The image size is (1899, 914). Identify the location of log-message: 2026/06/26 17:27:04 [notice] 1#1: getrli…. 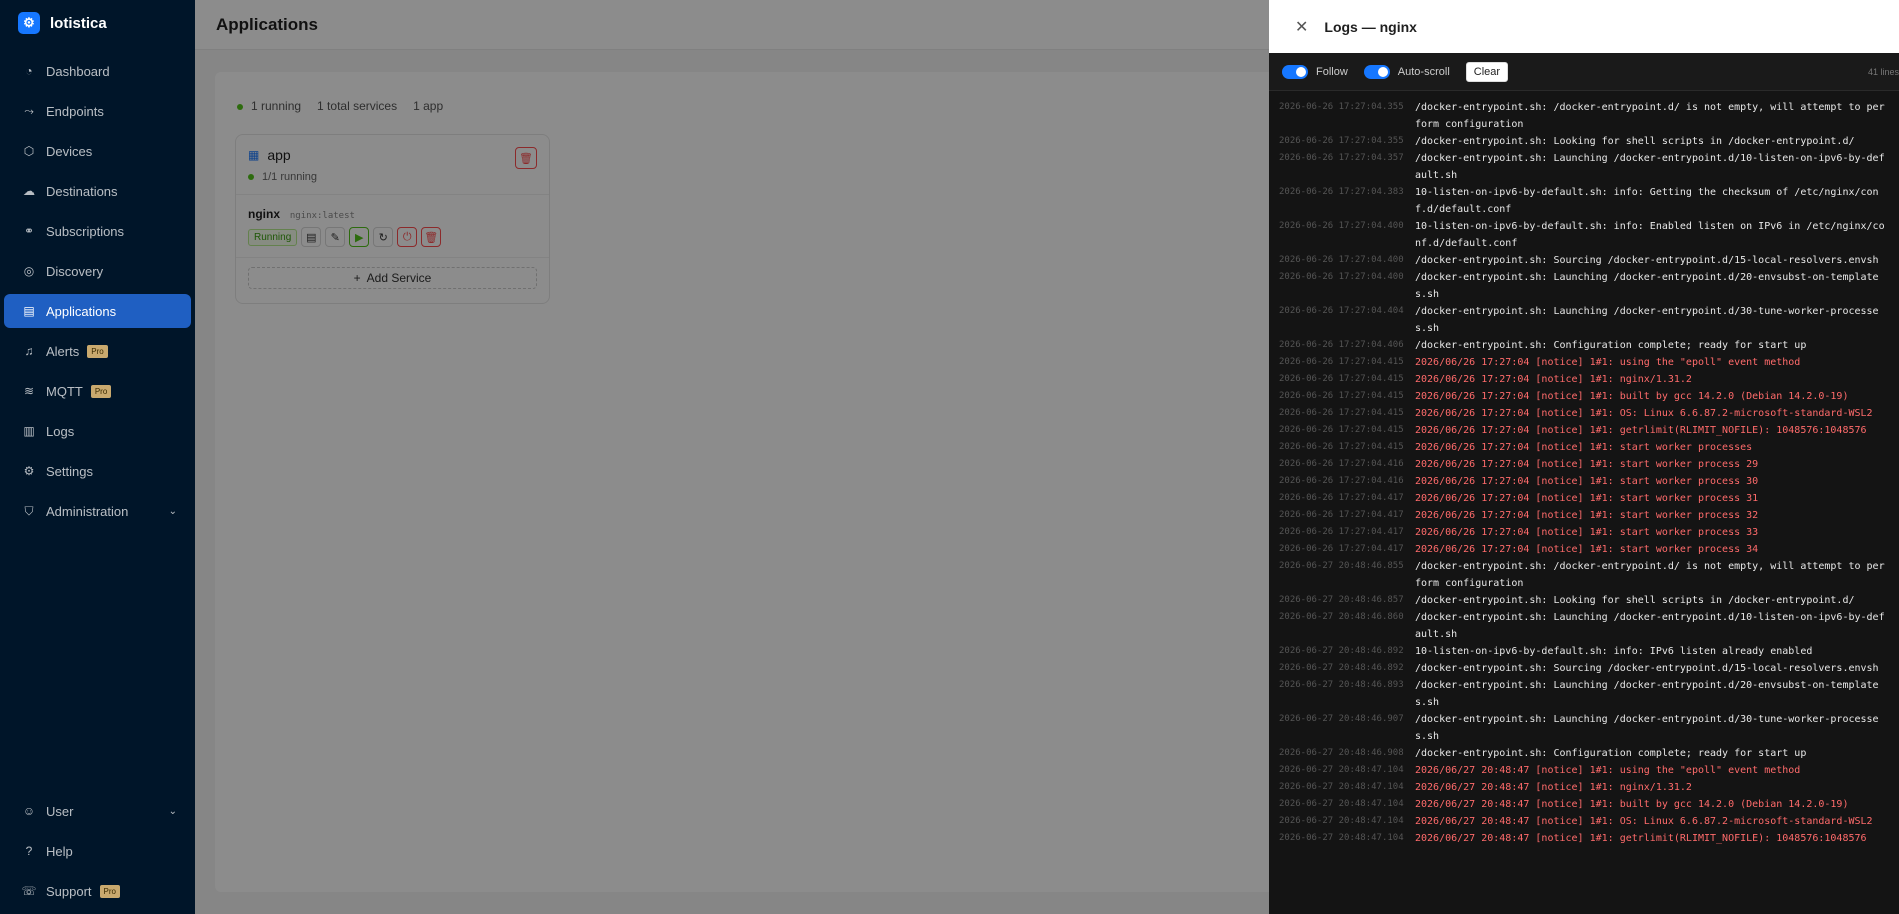
(1641, 430).